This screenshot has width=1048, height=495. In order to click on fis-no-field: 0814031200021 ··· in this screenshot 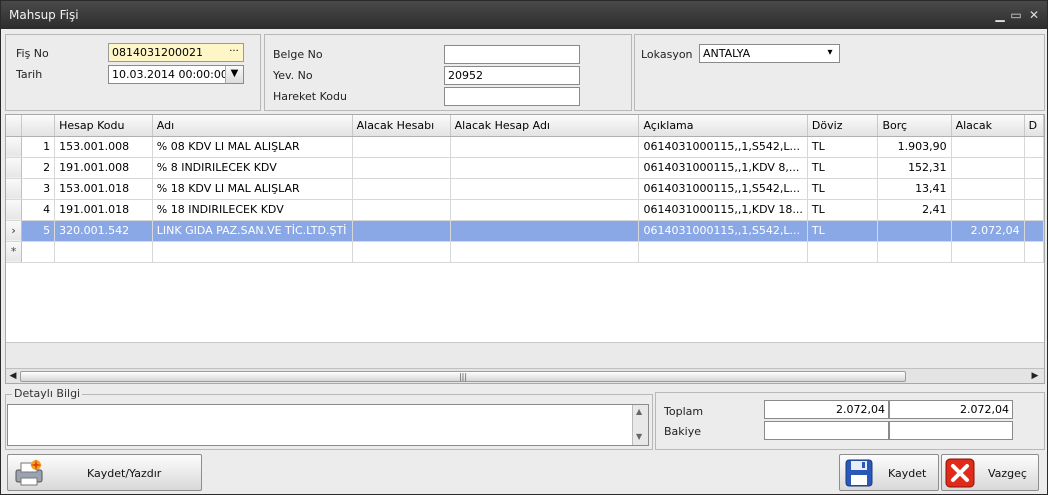, I will do `click(176, 52)`.